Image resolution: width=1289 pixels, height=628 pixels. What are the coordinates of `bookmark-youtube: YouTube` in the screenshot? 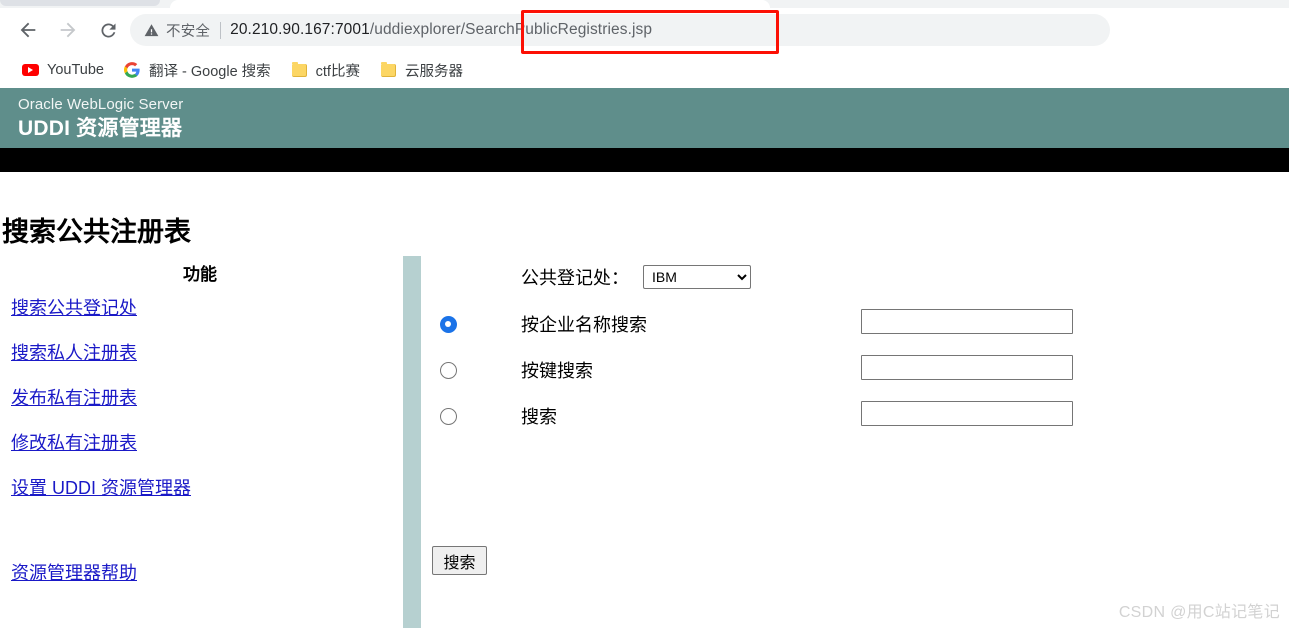 It's located at (63, 70).